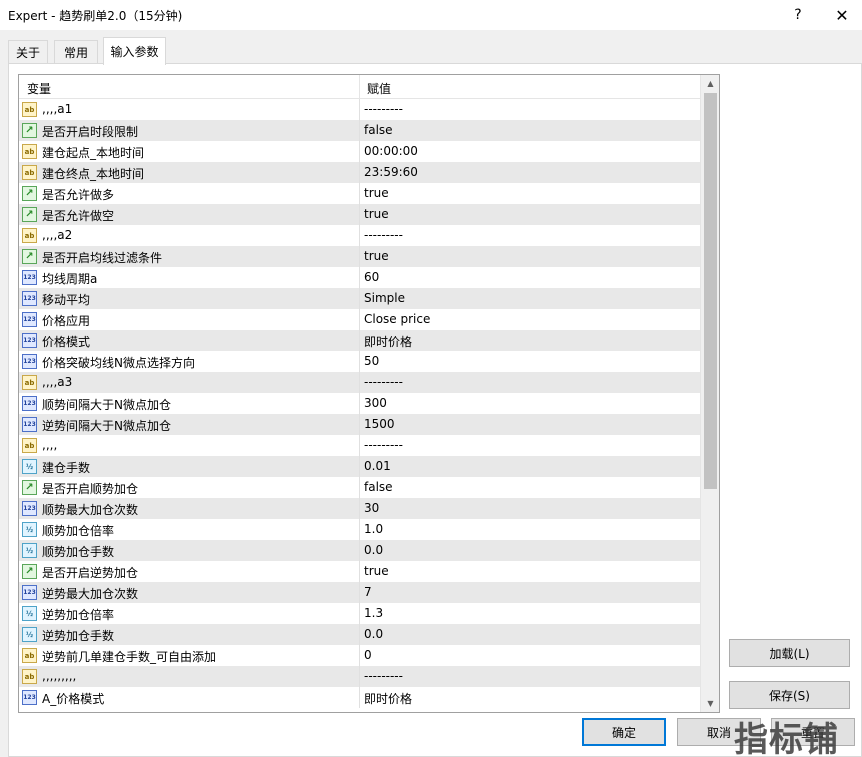 The height and width of the screenshot is (757, 862). What do you see at coordinates (379, 424) in the screenshot?
I see `parameter-value: 1500` at bounding box center [379, 424].